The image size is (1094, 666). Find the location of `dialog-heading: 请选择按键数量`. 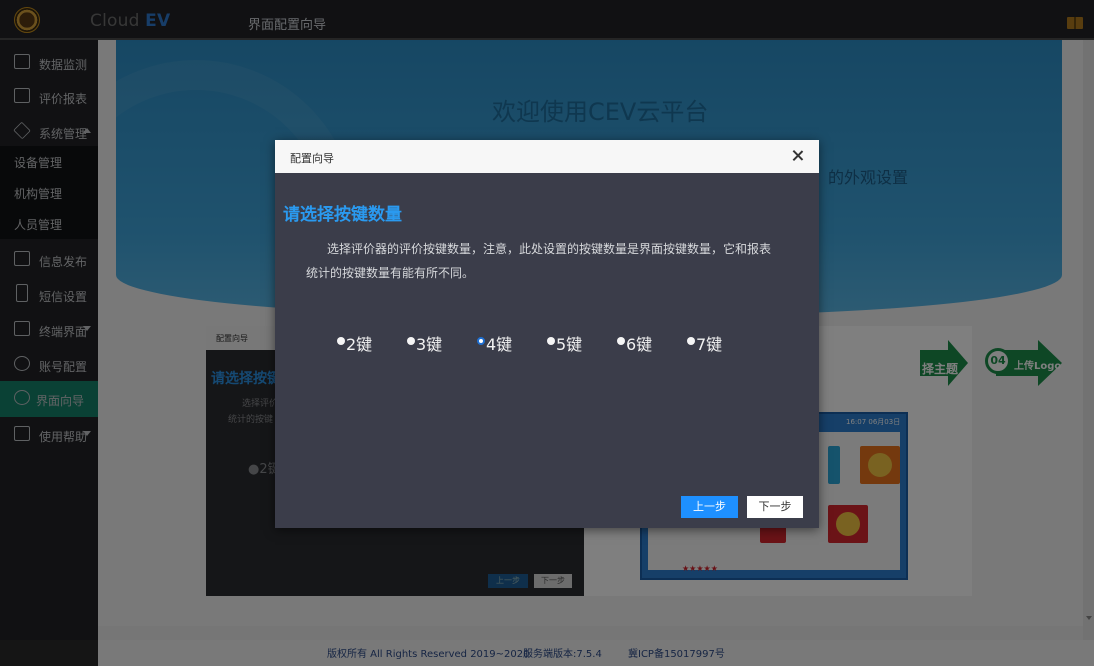

dialog-heading: 请选择按键数量 is located at coordinates (342, 215).